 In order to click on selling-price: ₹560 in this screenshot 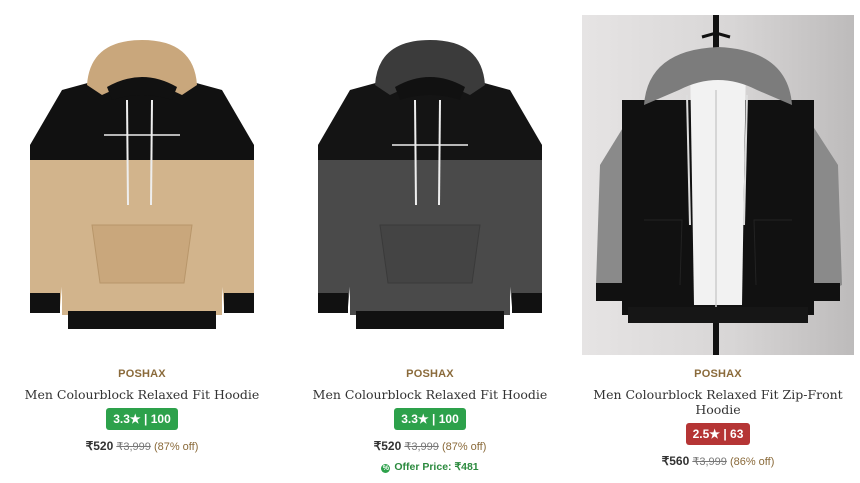, I will do `click(675, 461)`.